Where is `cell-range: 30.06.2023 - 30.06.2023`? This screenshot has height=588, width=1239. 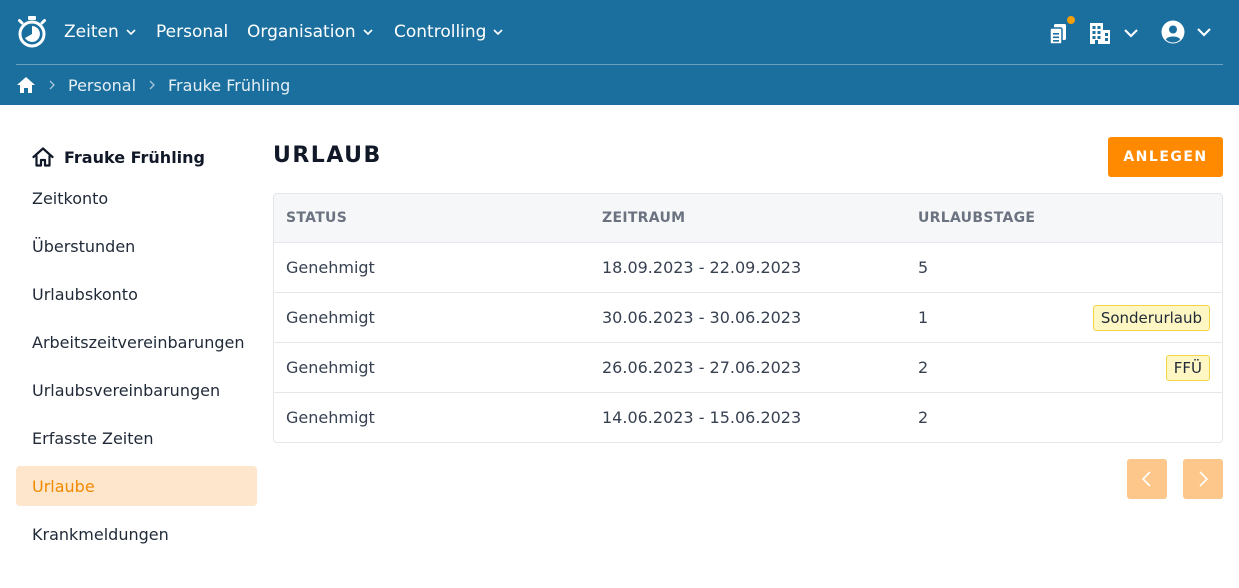 cell-range: 30.06.2023 - 30.06.2023 is located at coordinates (702, 317).